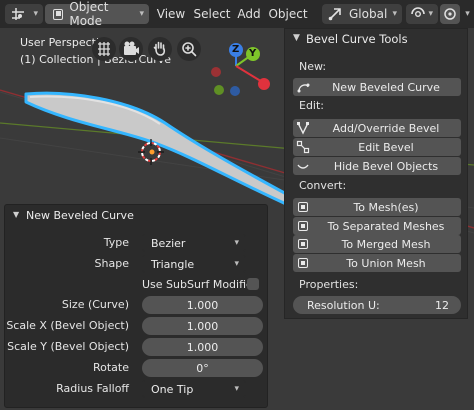 The image size is (474, 410). I want to click on to-separated-meshes-label: To Separated Meshes, so click(386, 226).